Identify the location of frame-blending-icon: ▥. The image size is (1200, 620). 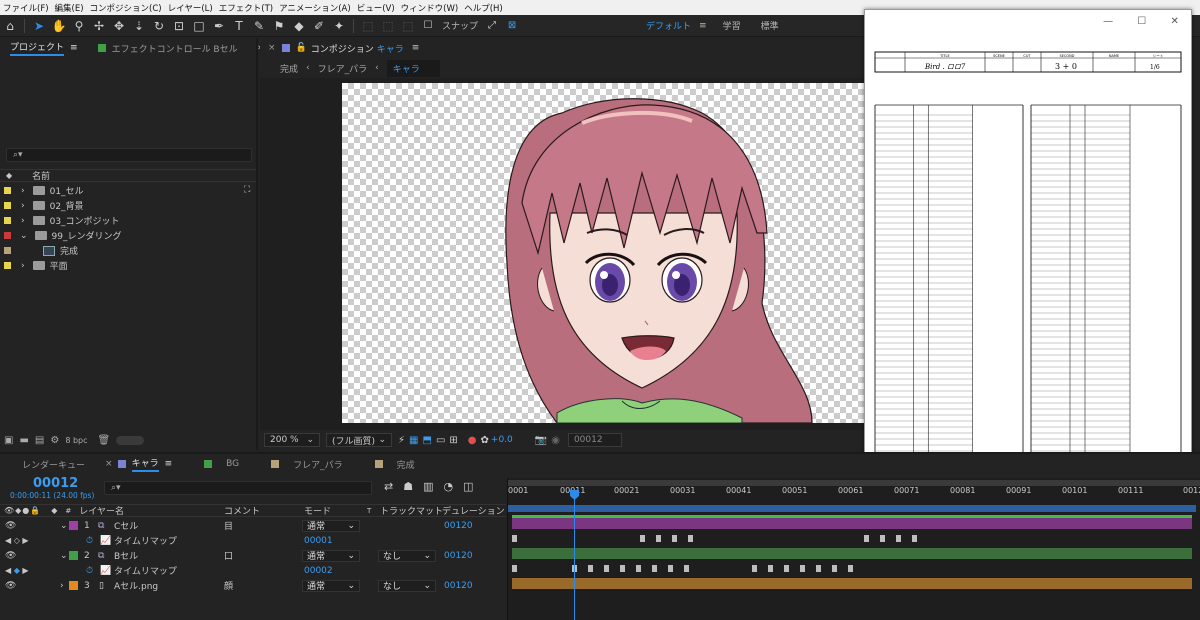
(428, 486).